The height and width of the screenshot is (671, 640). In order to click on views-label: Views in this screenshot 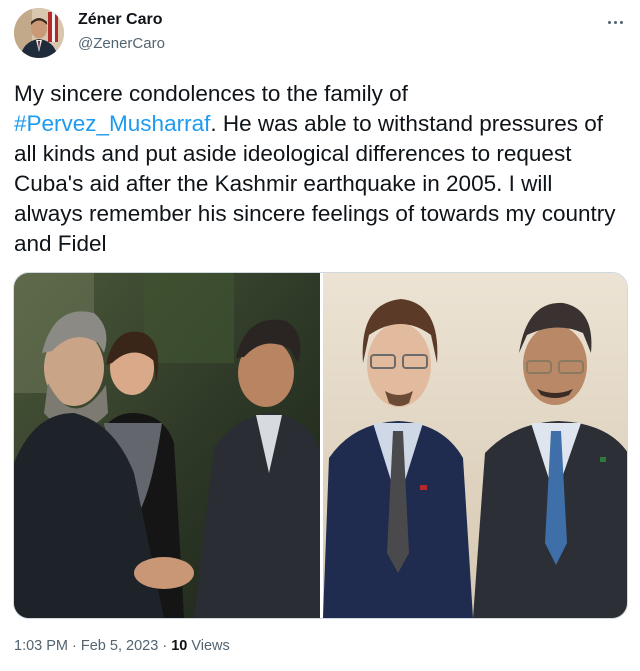, I will do `click(208, 646)`.